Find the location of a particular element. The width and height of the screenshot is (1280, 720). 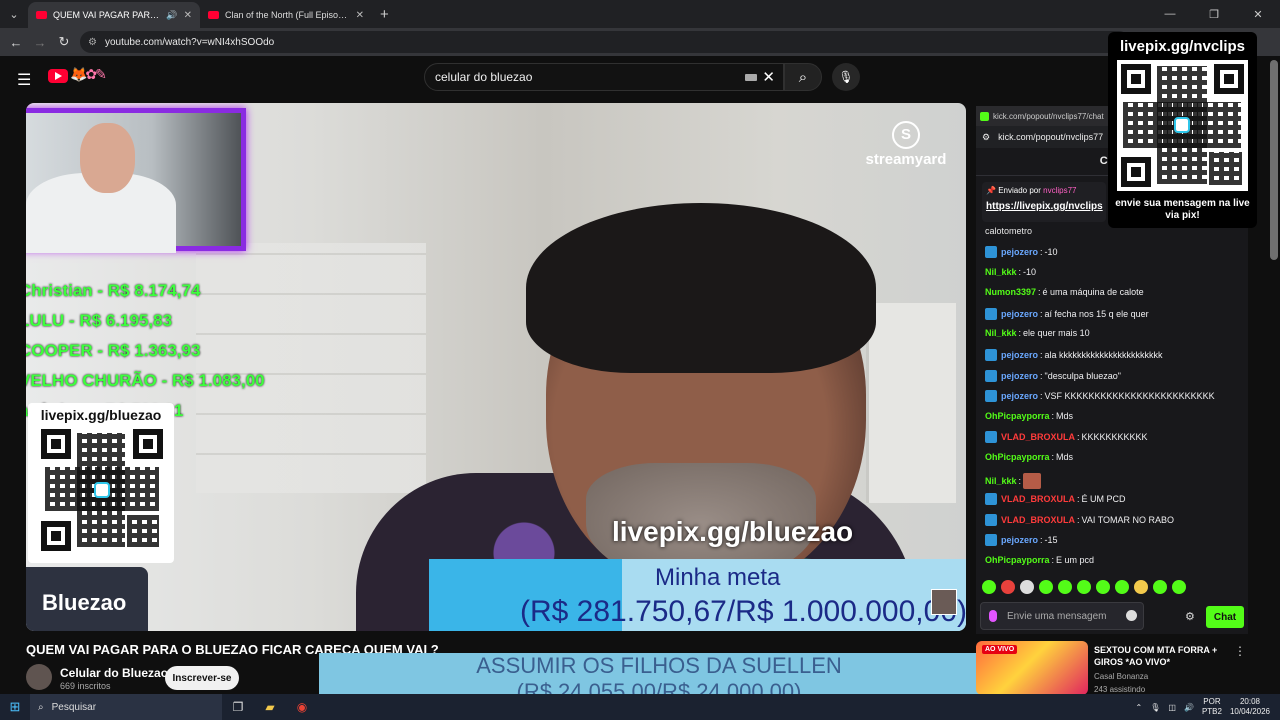

maximize-icon: ❐ is located at coordinates (1214, 14).